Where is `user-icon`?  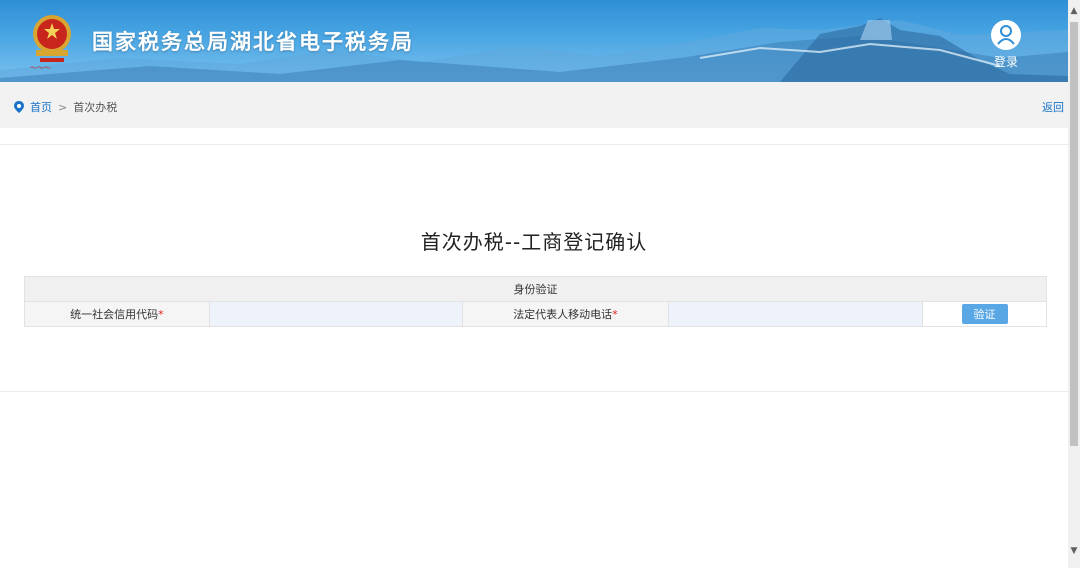 user-icon is located at coordinates (1006, 35).